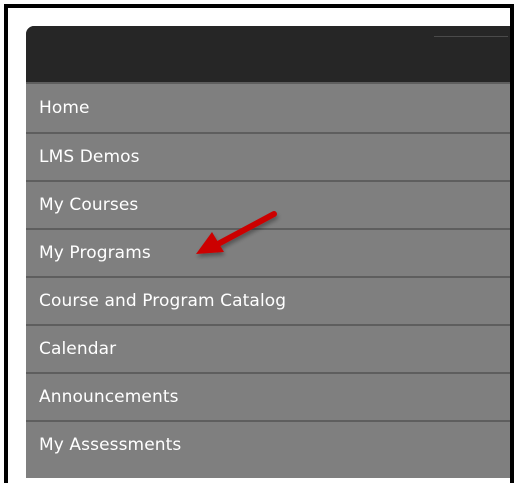 This screenshot has width=521, height=483. Describe the element at coordinates (89, 157) in the screenshot. I see `menu-item-label: LMS Demos` at that location.